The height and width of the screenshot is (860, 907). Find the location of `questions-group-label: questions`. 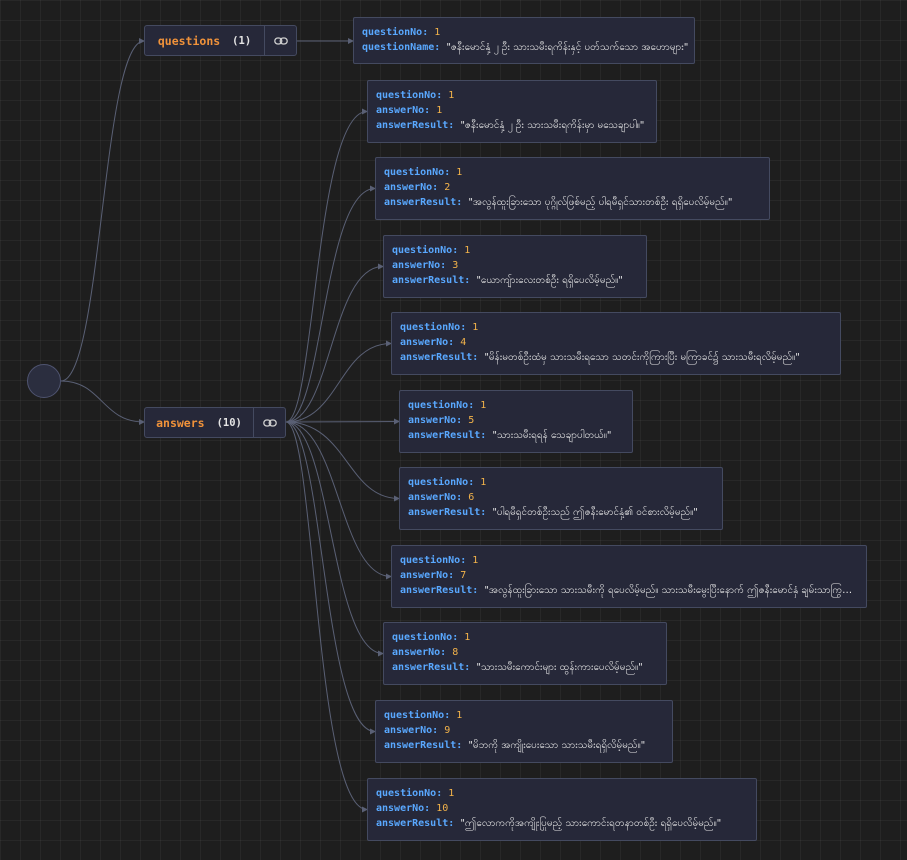

questions-group-label: questions is located at coordinates (189, 40).